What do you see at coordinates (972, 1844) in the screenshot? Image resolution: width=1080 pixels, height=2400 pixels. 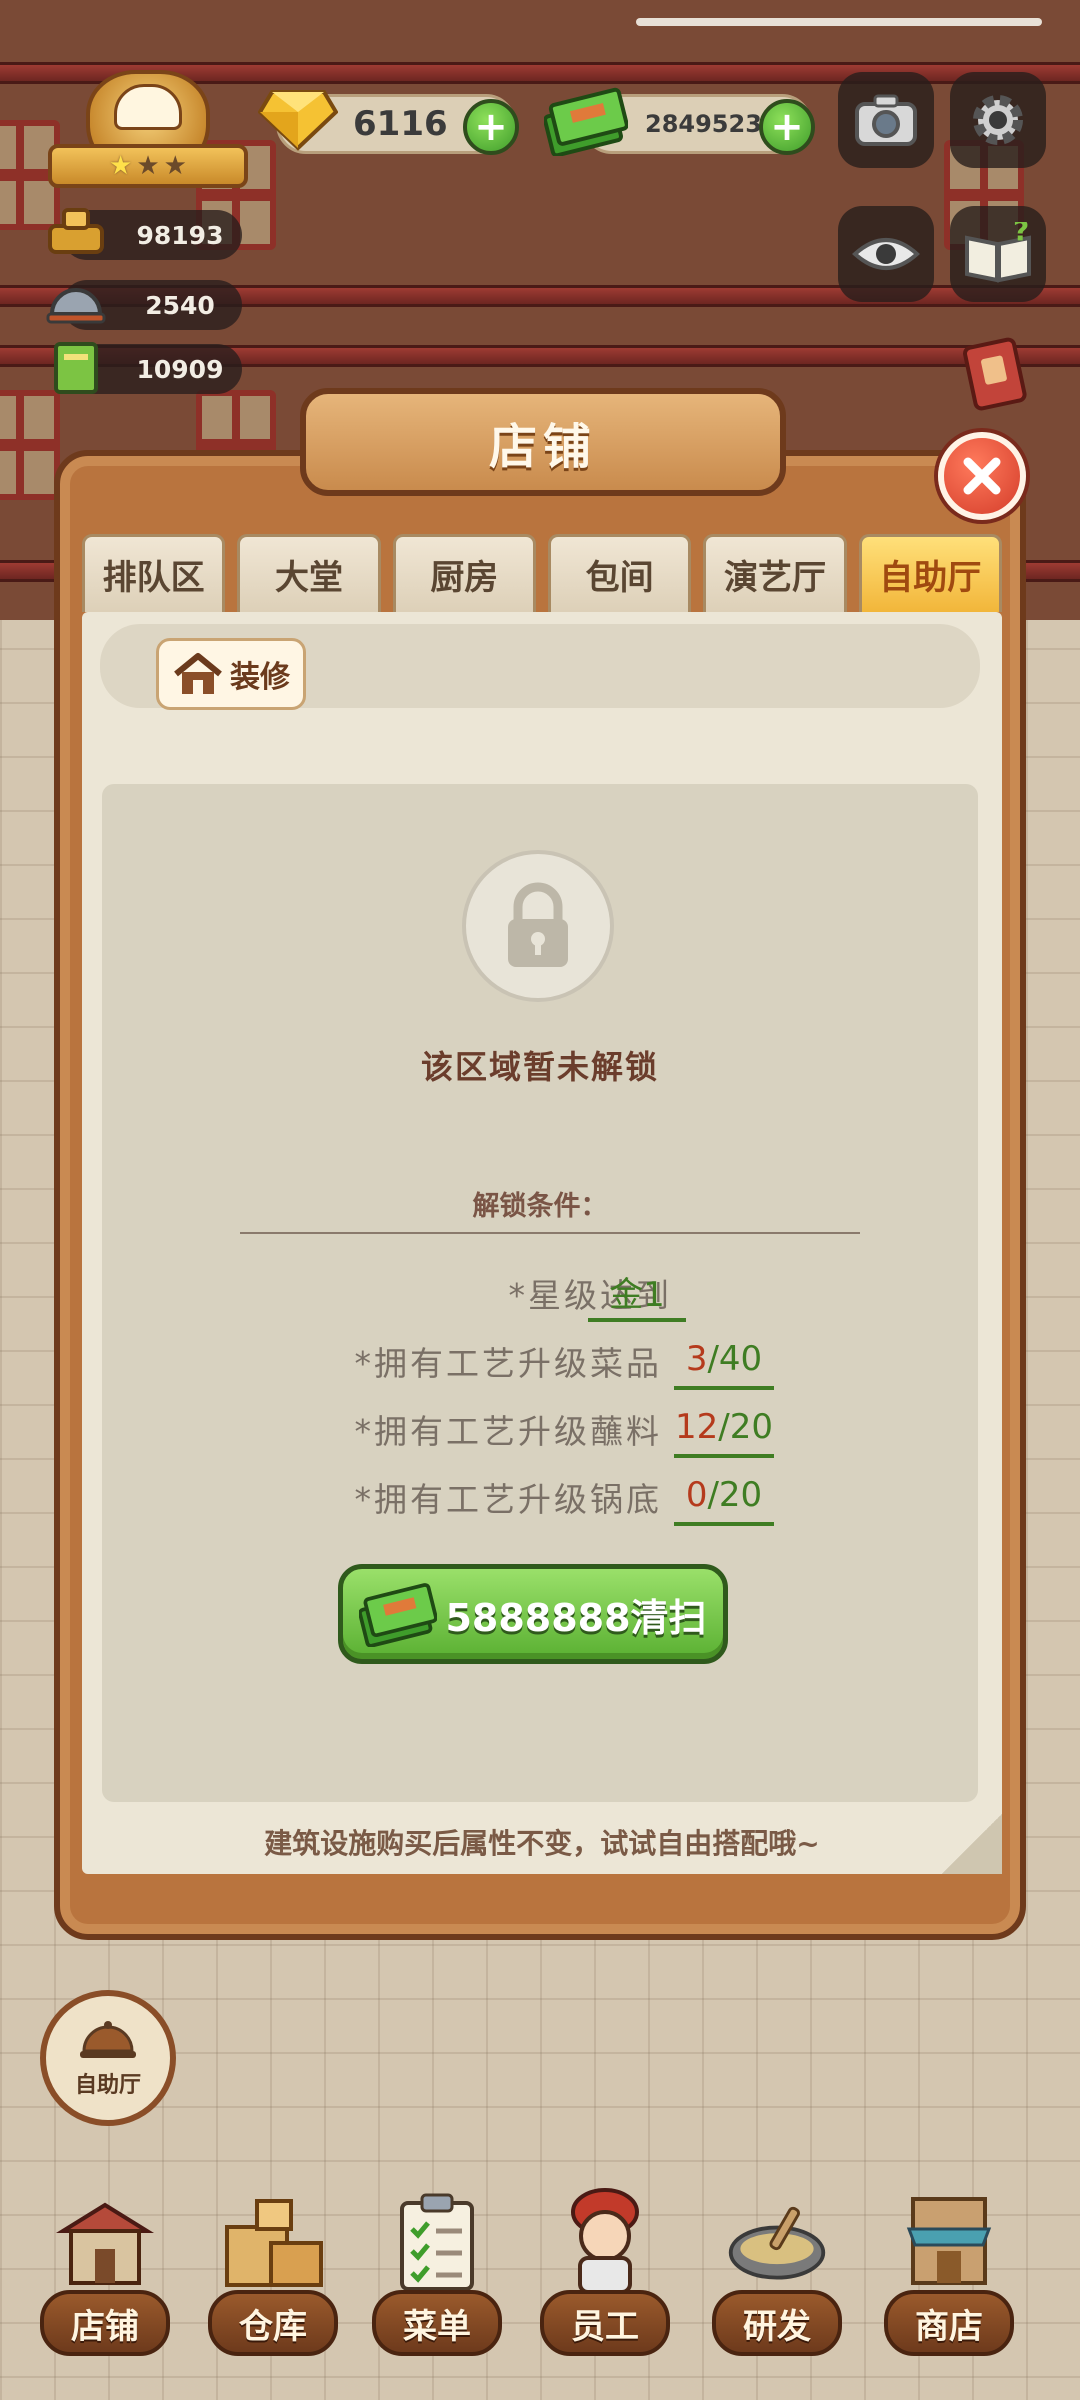 I see `page-curl` at bounding box center [972, 1844].